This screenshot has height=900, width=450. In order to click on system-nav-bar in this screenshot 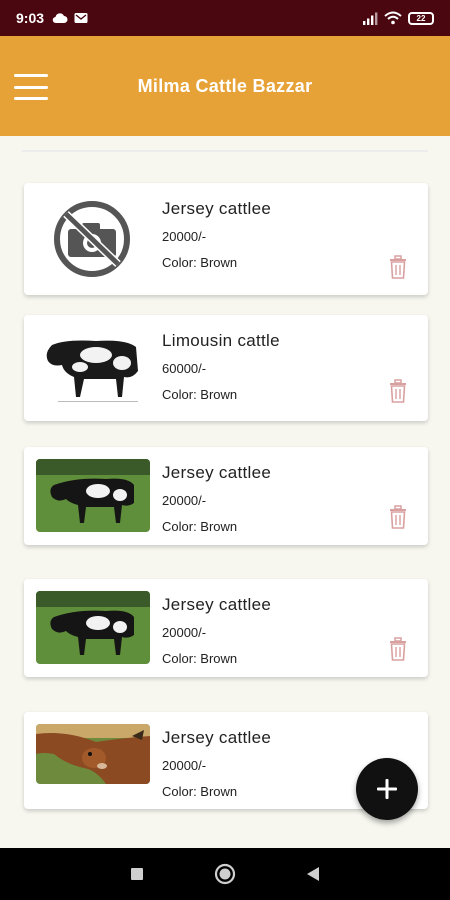, I will do `click(225, 874)`.